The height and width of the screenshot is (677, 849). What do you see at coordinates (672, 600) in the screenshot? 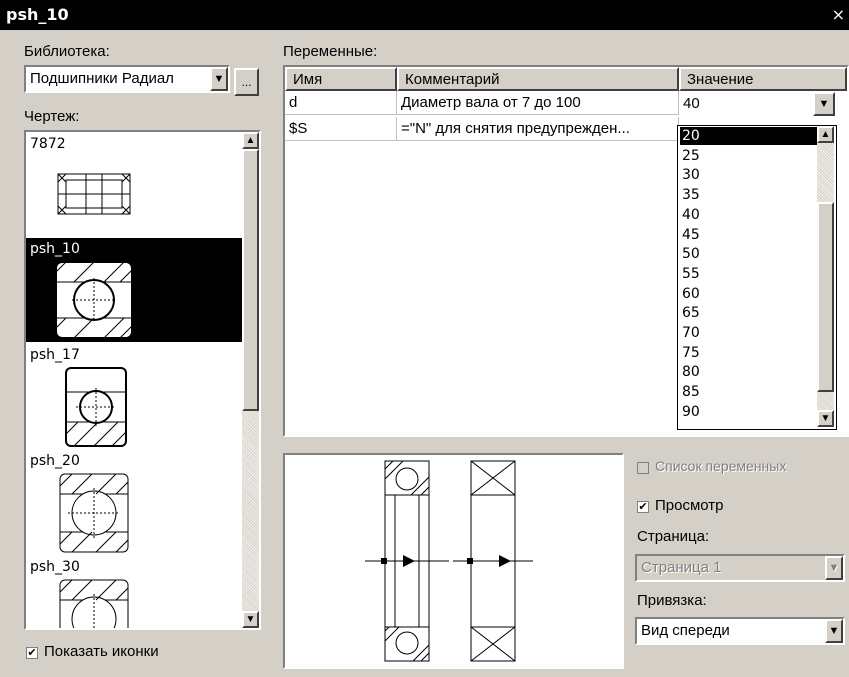
I see `binding-label: Привязка:` at bounding box center [672, 600].